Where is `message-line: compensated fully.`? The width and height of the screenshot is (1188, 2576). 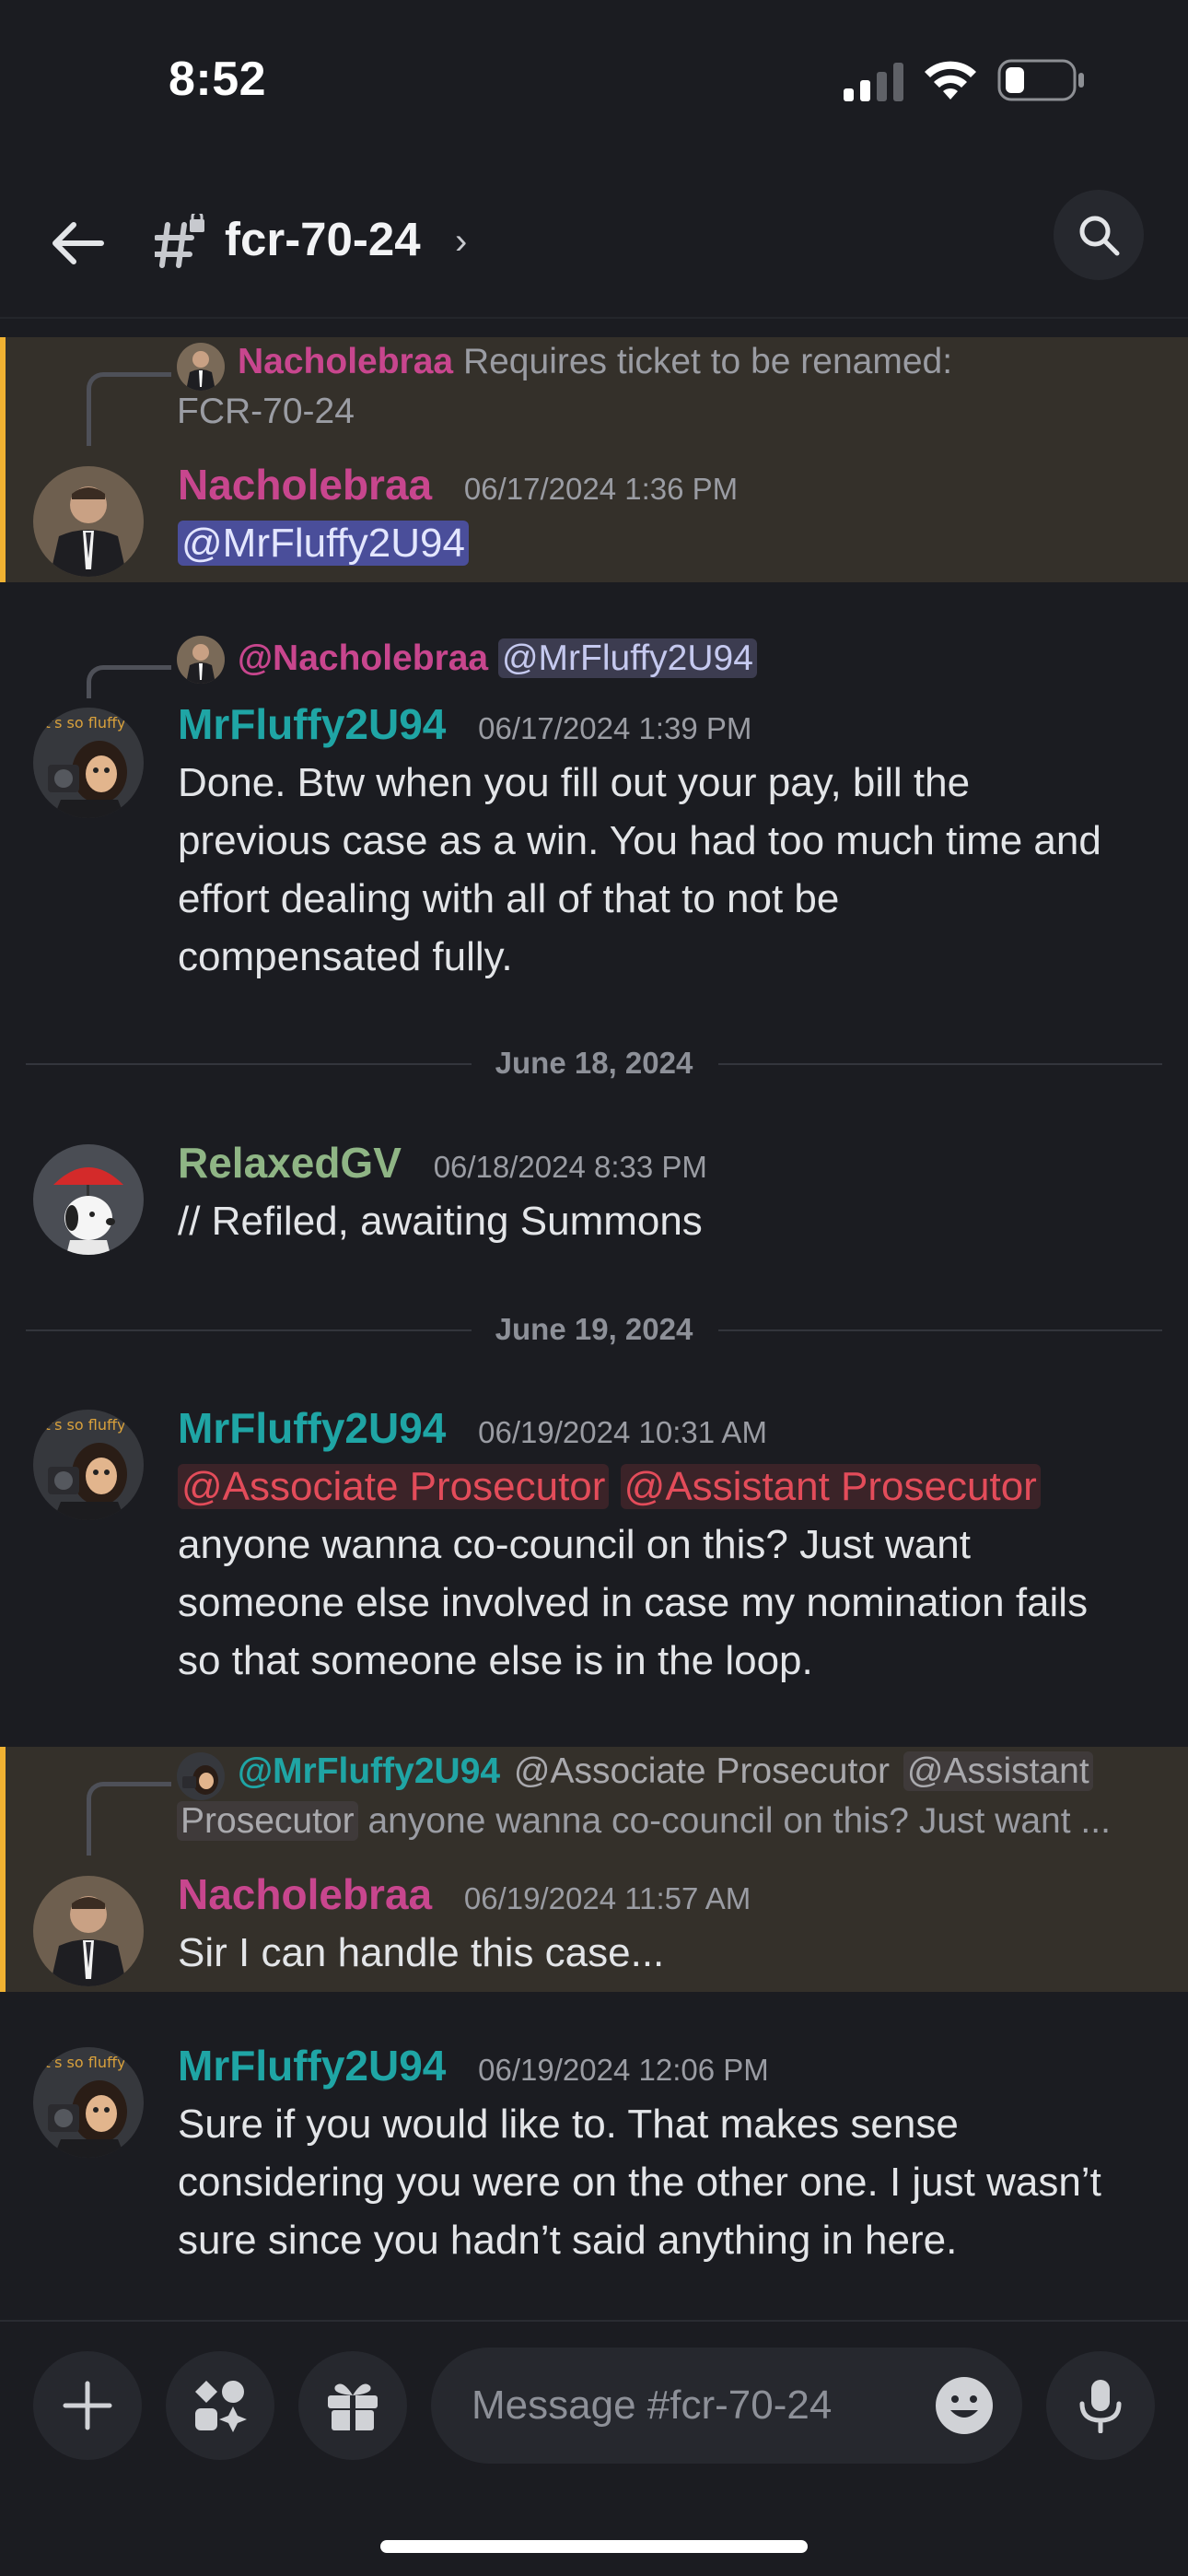 message-line: compensated fully. is located at coordinates (345, 956).